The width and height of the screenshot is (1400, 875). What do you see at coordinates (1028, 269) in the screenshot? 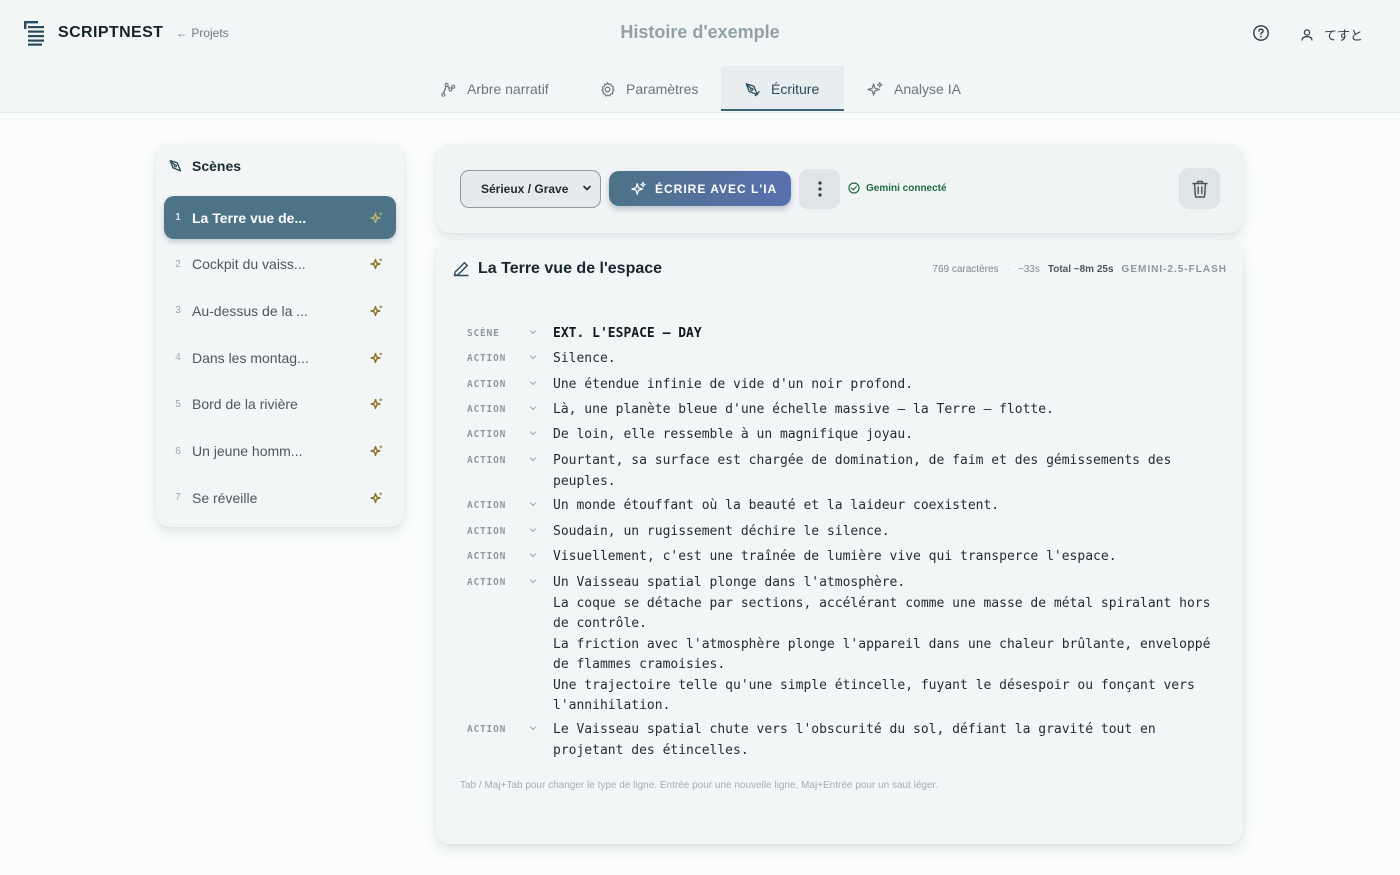
I see `scene-duration: ~33s` at bounding box center [1028, 269].